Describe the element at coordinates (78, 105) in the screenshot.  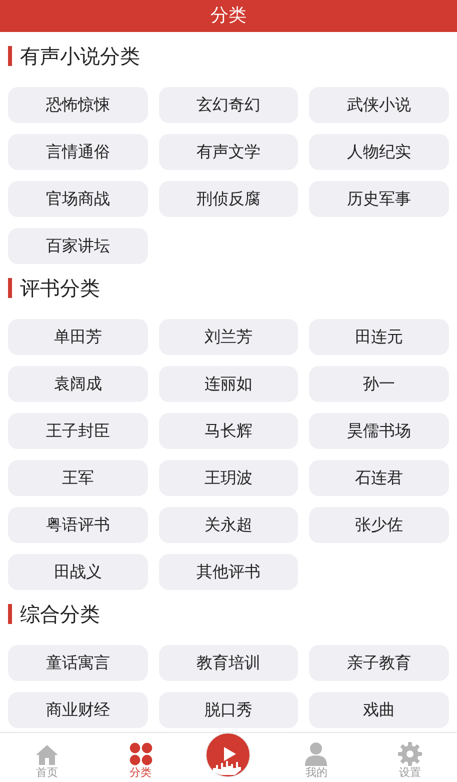
I see `category-button: 恐怖惊悚` at that location.